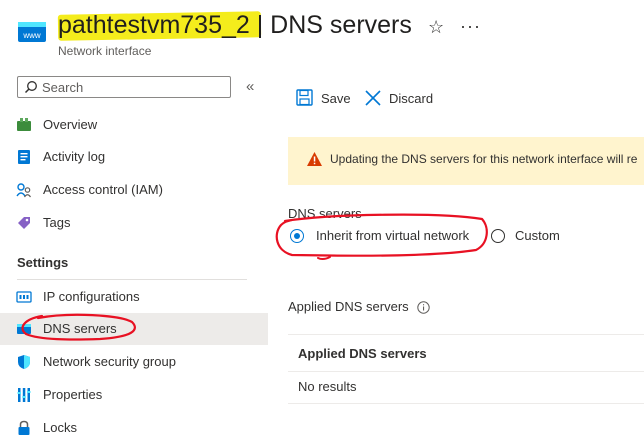  What do you see at coordinates (134, 329) in the screenshot?
I see `sidebar-item-dns-servers: DNS servers` at bounding box center [134, 329].